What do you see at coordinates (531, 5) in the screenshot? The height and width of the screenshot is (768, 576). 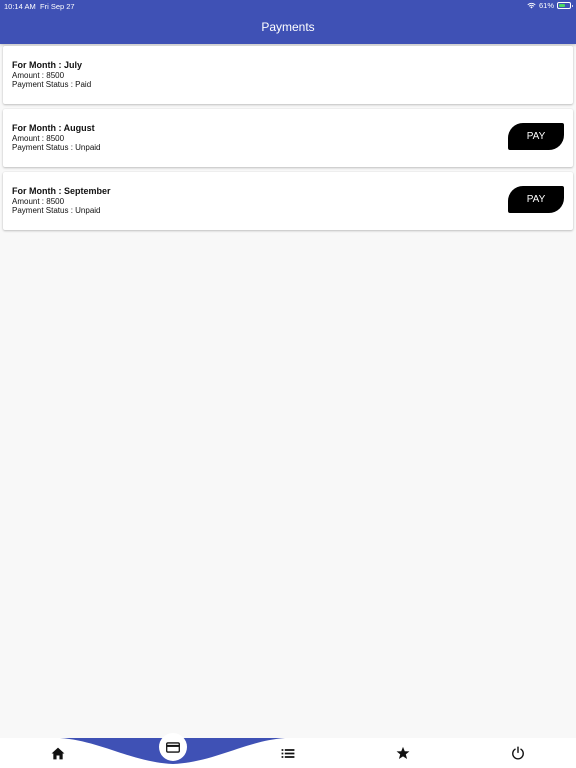 I see `wifi-icon` at bounding box center [531, 5].